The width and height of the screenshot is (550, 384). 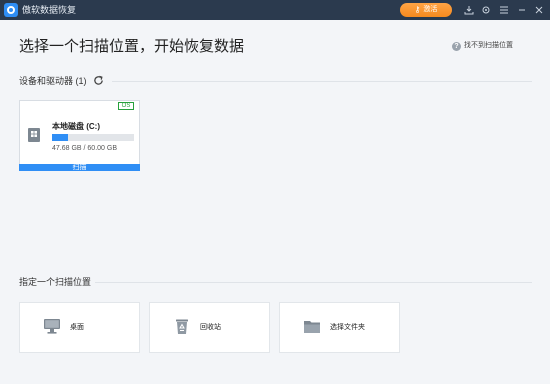 I want to click on location-desktop: 桌面, so click(x=79, y=327).